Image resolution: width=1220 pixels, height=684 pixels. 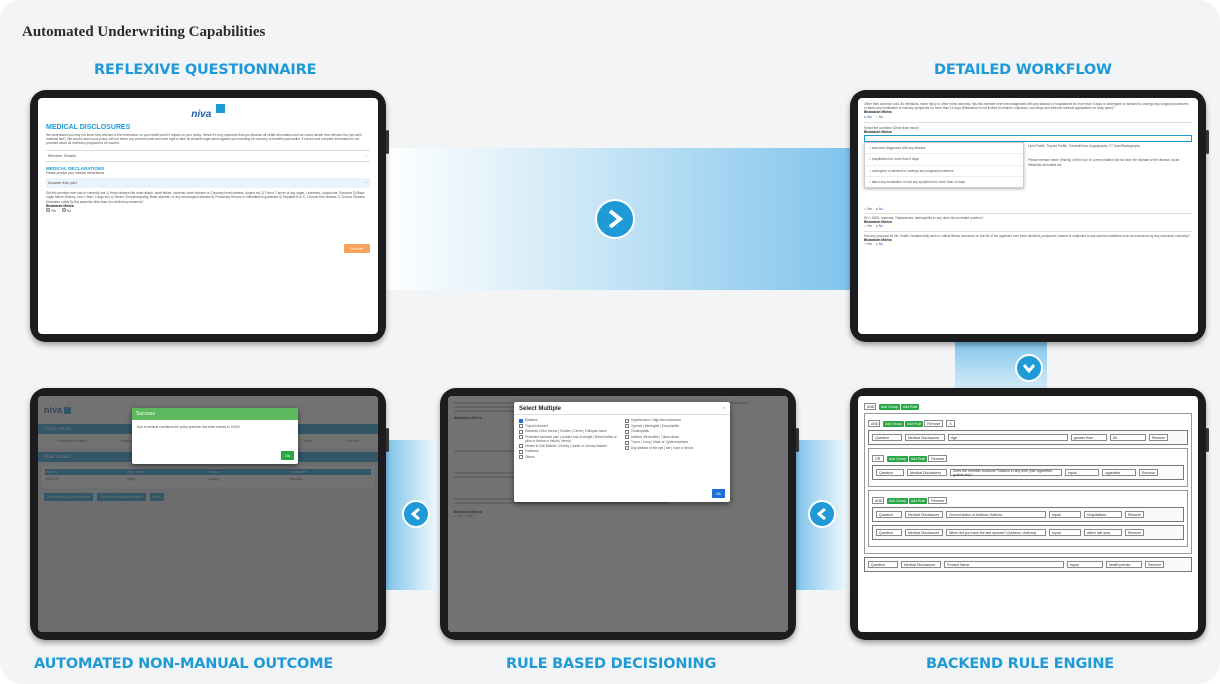 What do you see at coordinates (201, 114) in the screenshot?
I see `logo: niva` at bounding box center [201, 114].